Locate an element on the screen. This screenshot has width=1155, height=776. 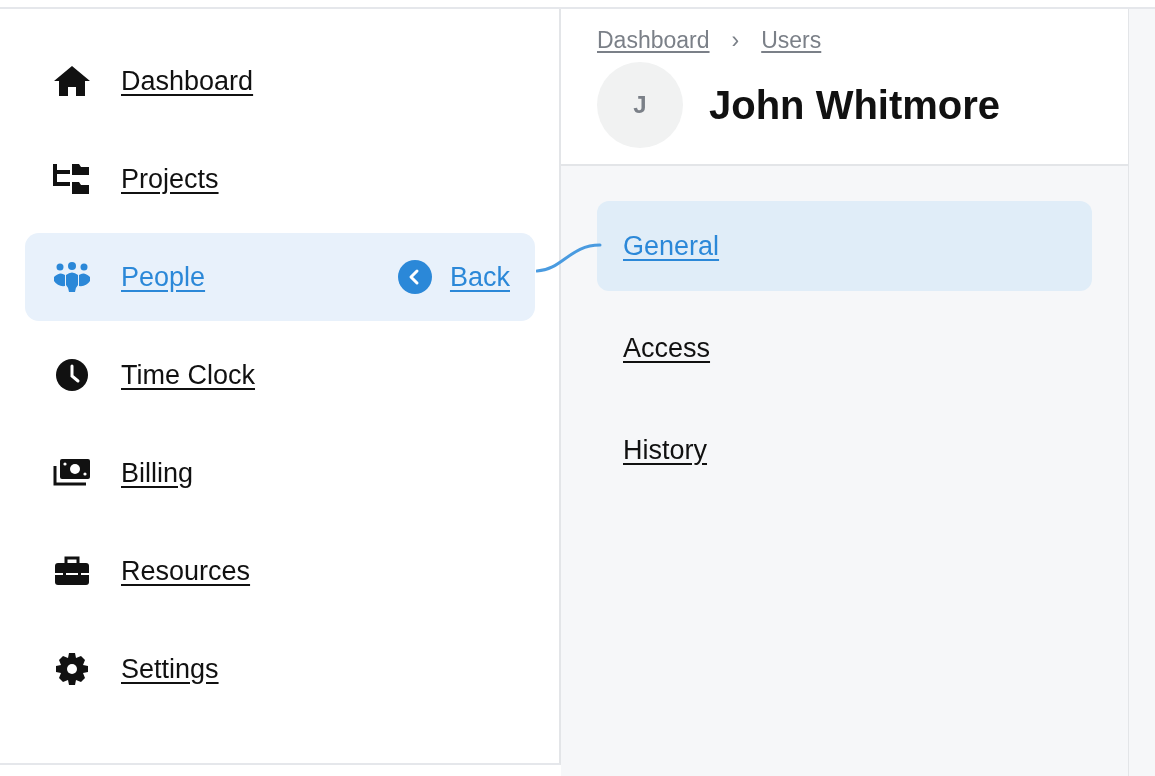
nav-row: Dashboard is located at coordinates (280, 81).